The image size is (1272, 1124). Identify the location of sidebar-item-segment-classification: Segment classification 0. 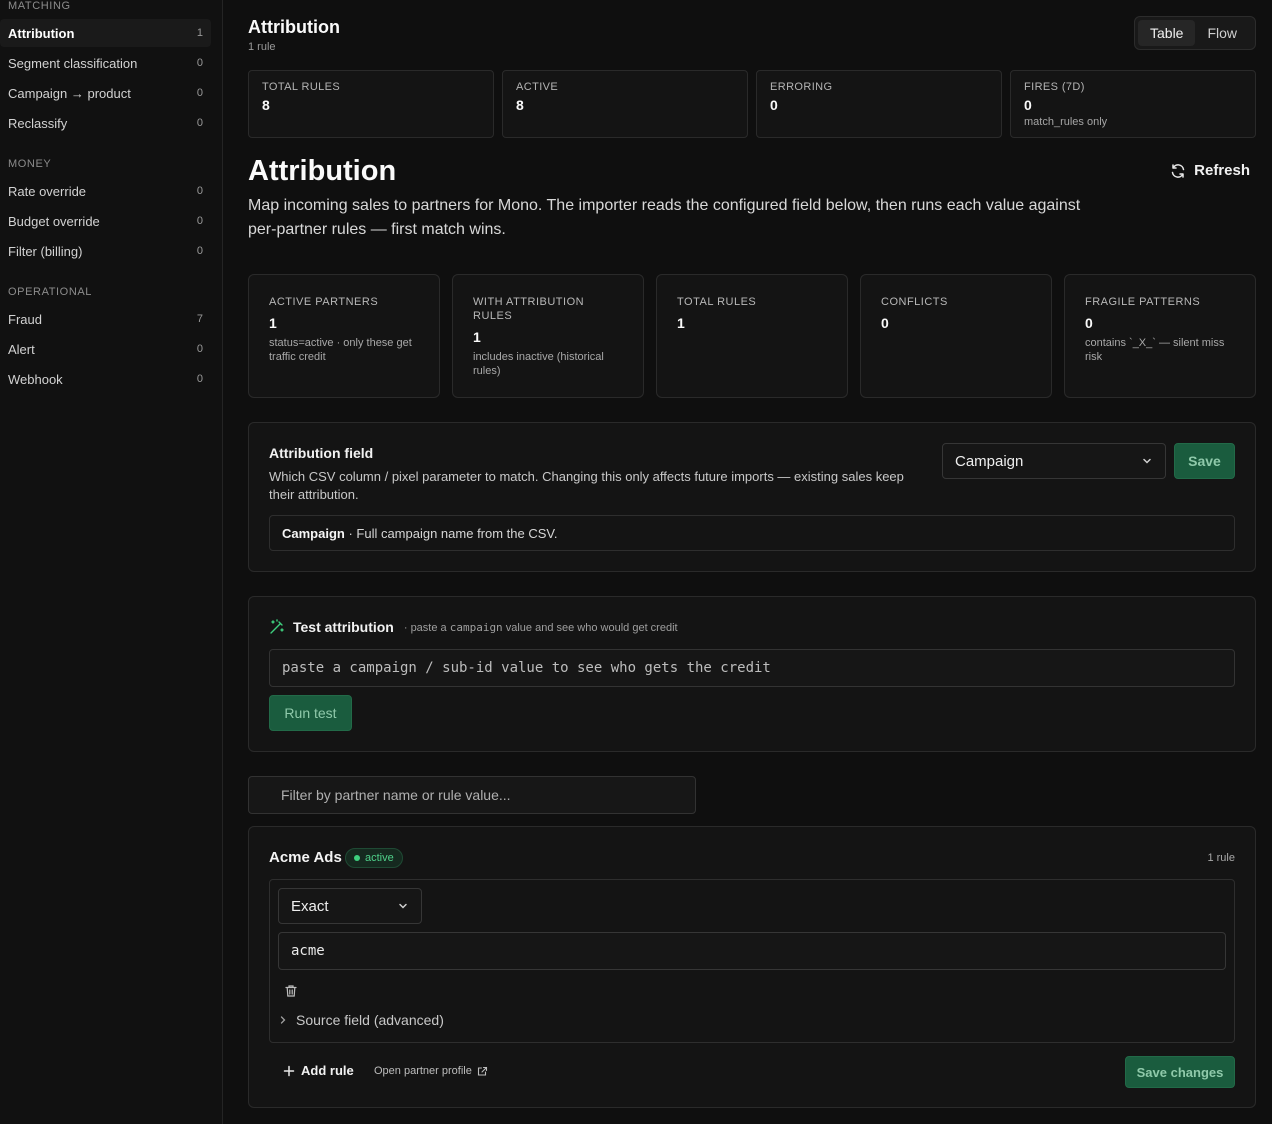
(105, 63).